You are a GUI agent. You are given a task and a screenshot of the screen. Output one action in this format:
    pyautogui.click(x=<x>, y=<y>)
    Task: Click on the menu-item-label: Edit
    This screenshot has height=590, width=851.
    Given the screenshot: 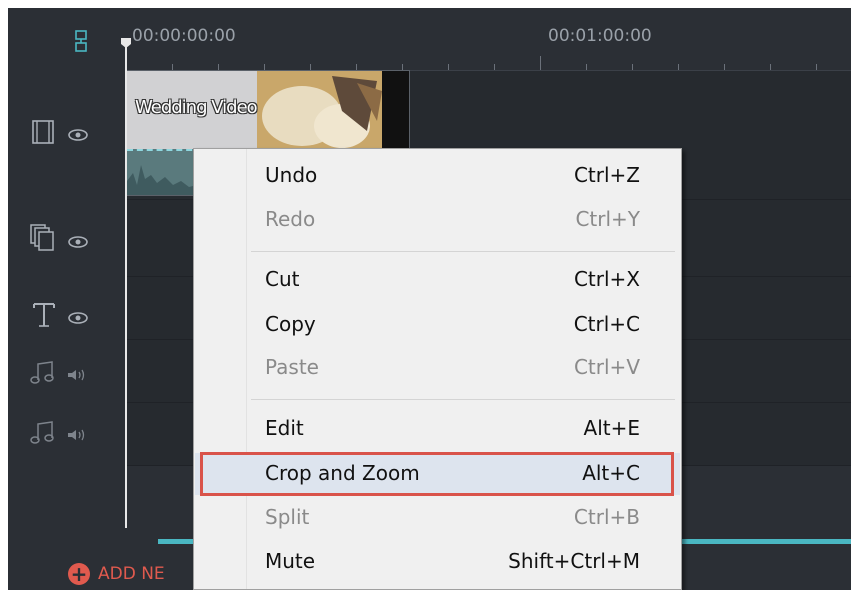 What is the action you would take?
    pyautogui.click(x=284, y=428)
    